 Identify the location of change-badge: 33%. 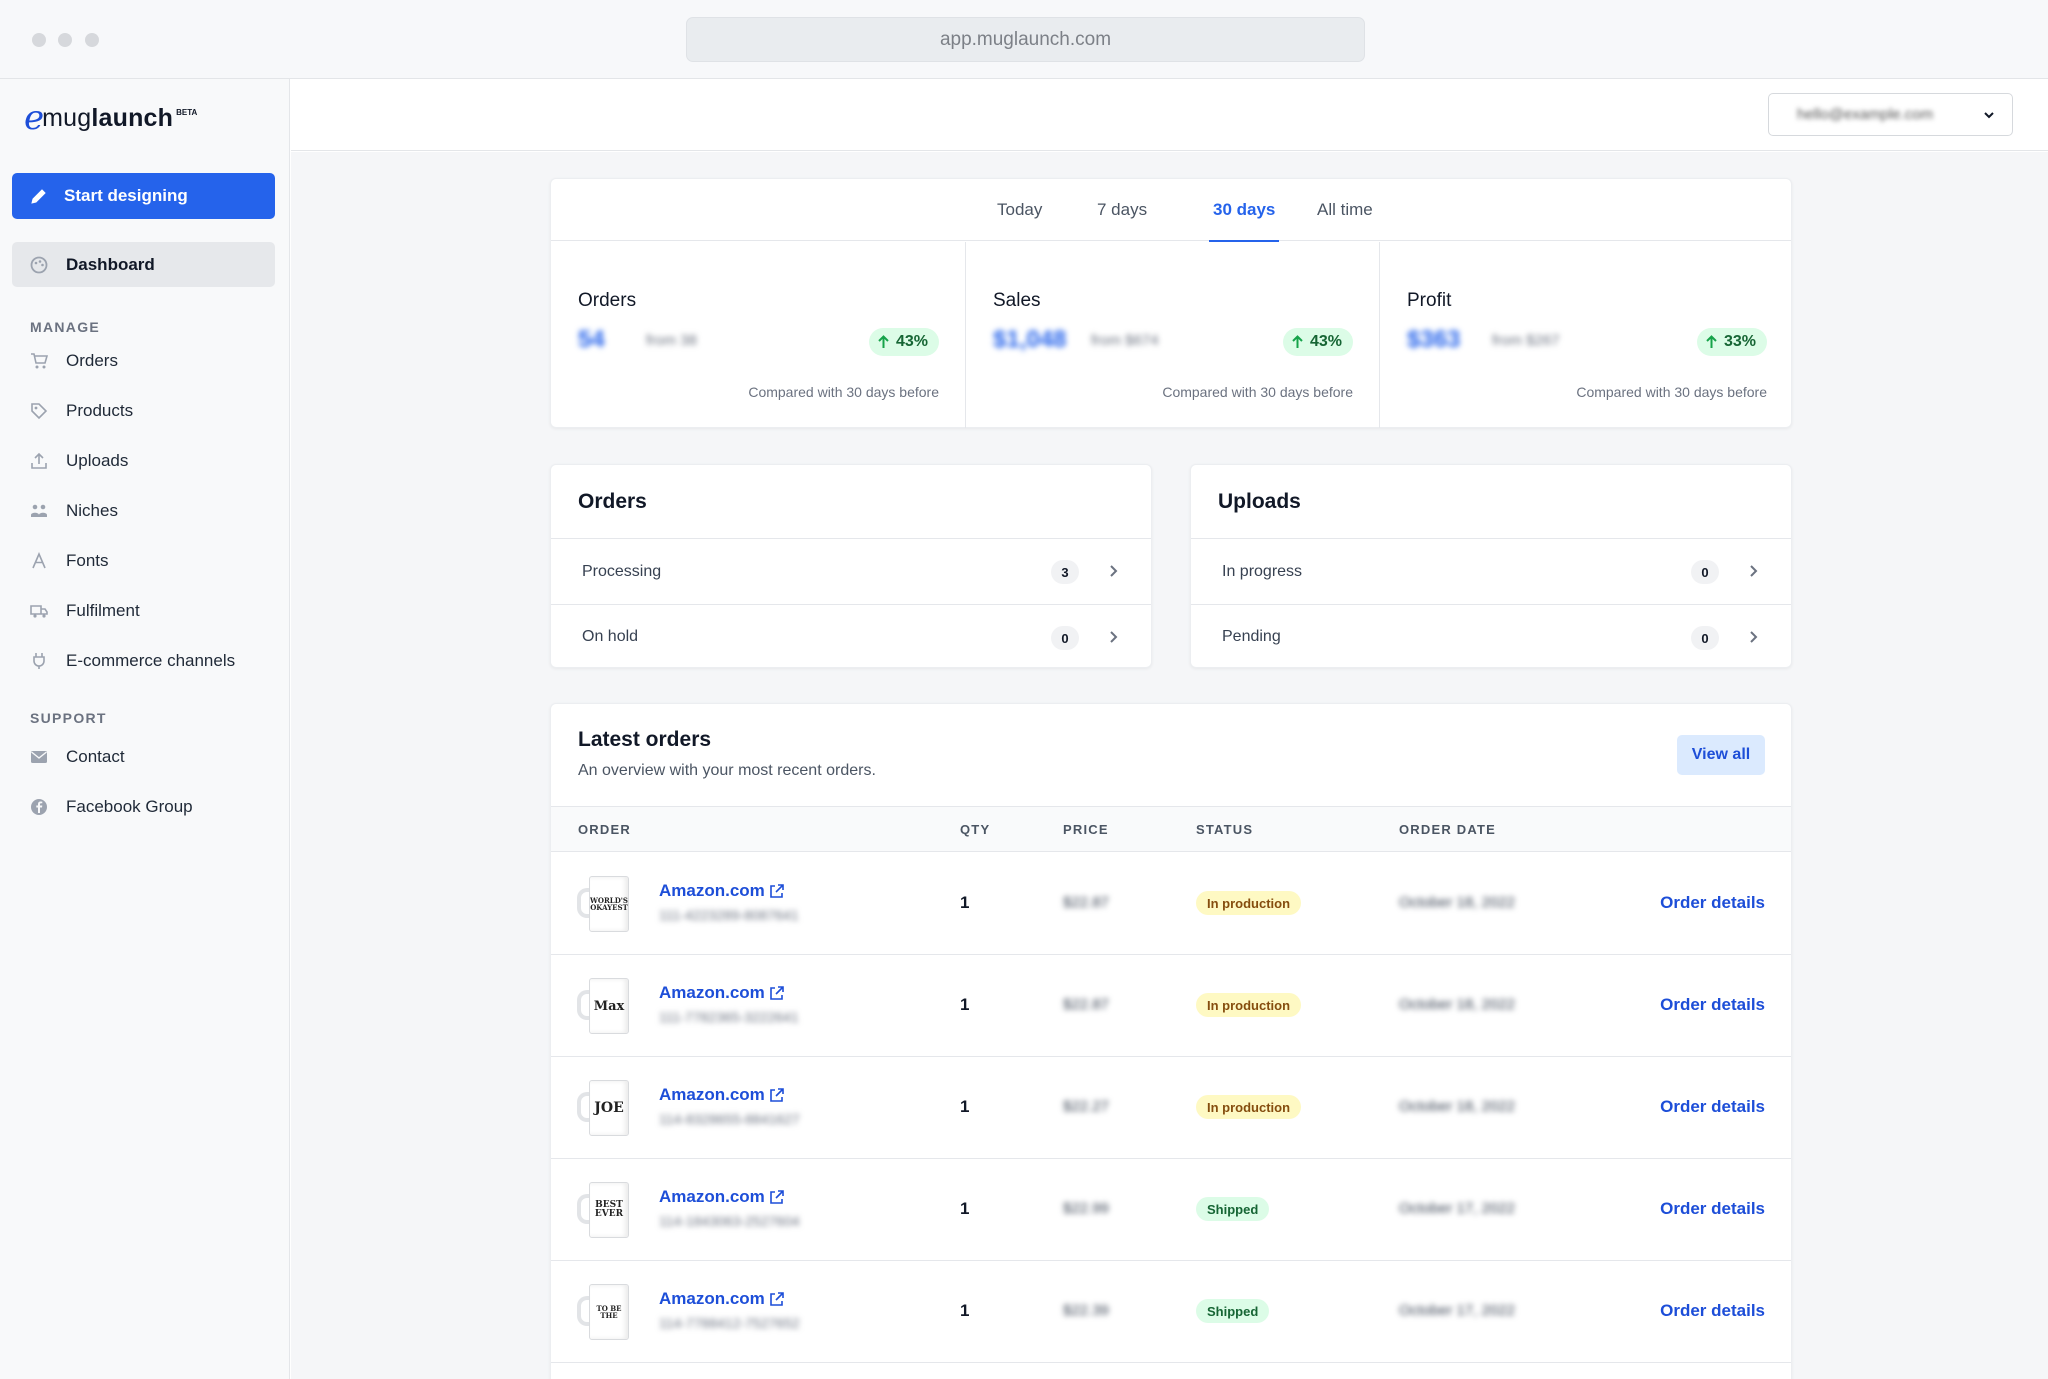
(1731, 342).